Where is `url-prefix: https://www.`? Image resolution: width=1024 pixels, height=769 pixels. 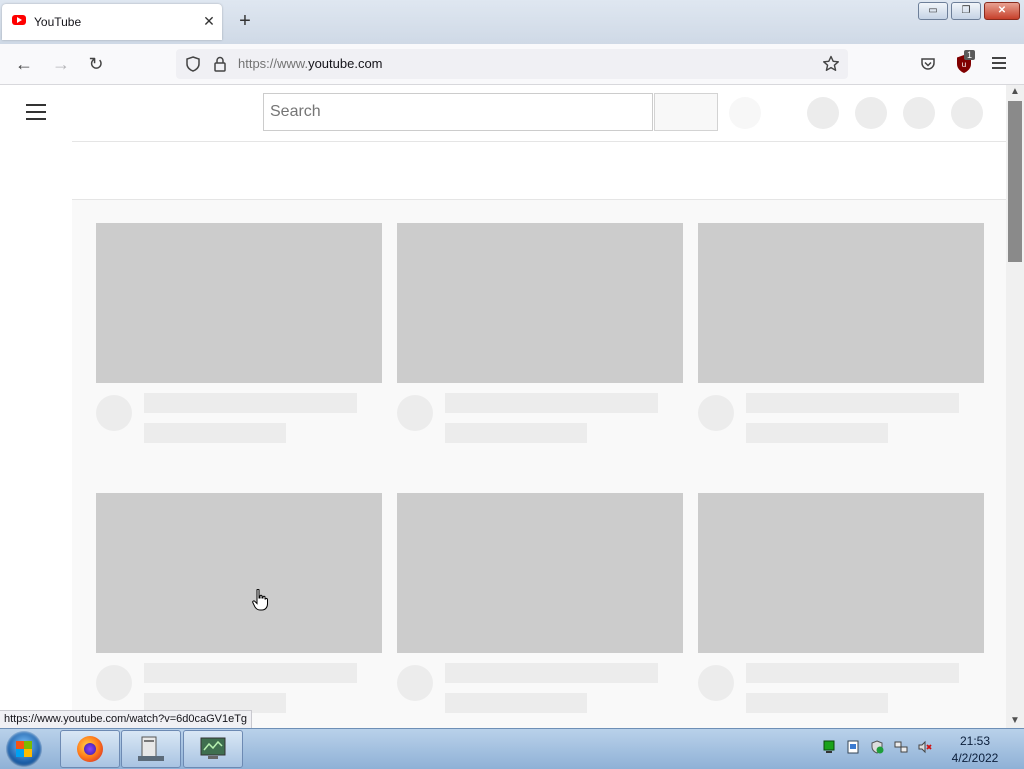 url-prefix: https://www. is located at coordinates (273, 63).